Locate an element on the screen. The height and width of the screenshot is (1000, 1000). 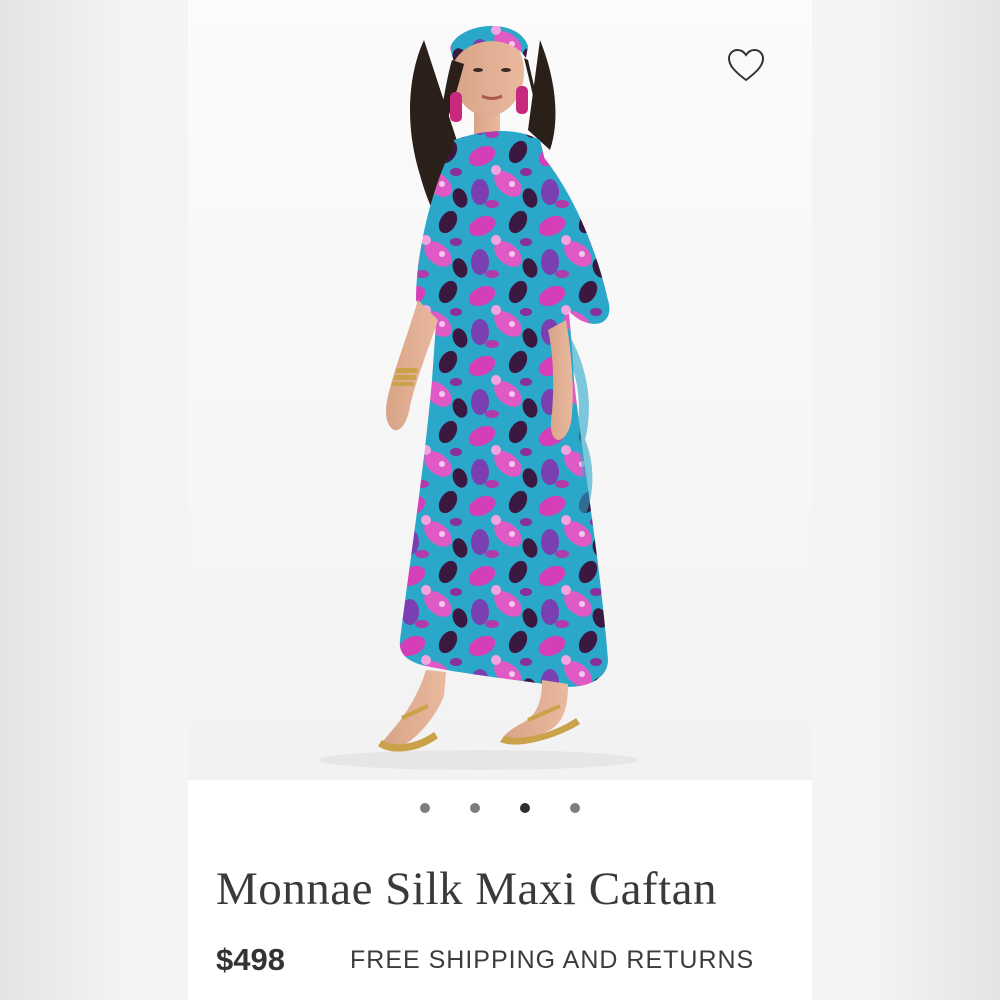
product-title: Monnae Silk Maxi Caftan is located at coordinates (467, 889).